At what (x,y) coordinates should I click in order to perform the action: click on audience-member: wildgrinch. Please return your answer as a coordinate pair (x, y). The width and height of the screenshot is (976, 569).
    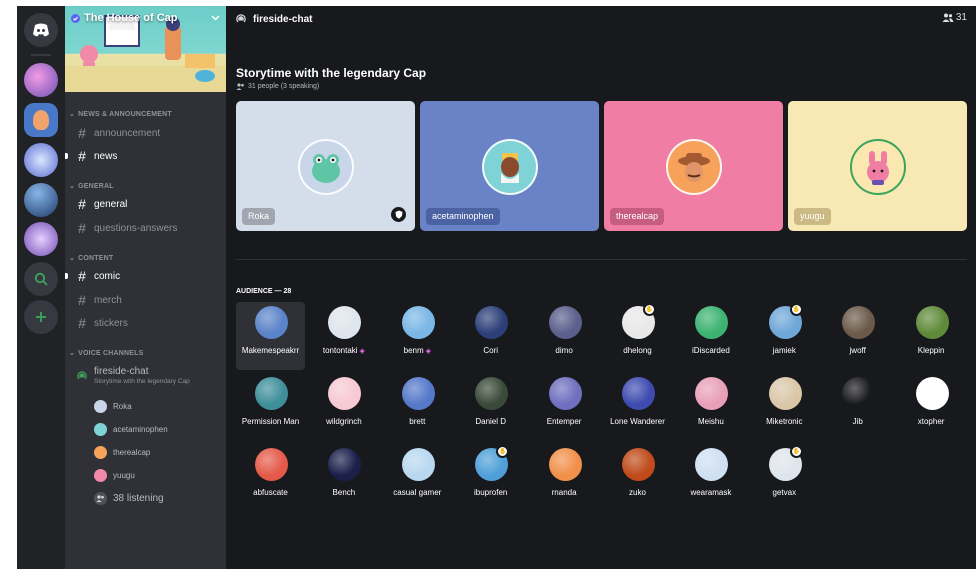
    Looking at the image, I should click on (343, 407).